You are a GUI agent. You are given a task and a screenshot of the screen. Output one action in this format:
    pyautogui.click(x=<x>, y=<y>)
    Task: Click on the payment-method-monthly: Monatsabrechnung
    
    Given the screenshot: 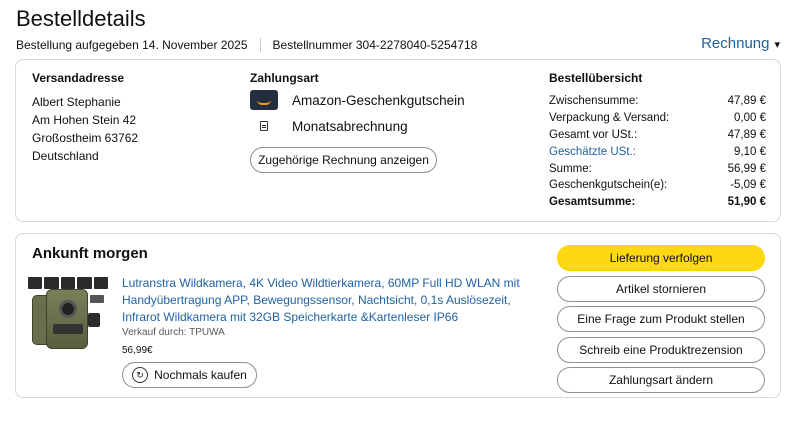 What is the action you would take?
    pyautogui.click(x=329, y=126)
    